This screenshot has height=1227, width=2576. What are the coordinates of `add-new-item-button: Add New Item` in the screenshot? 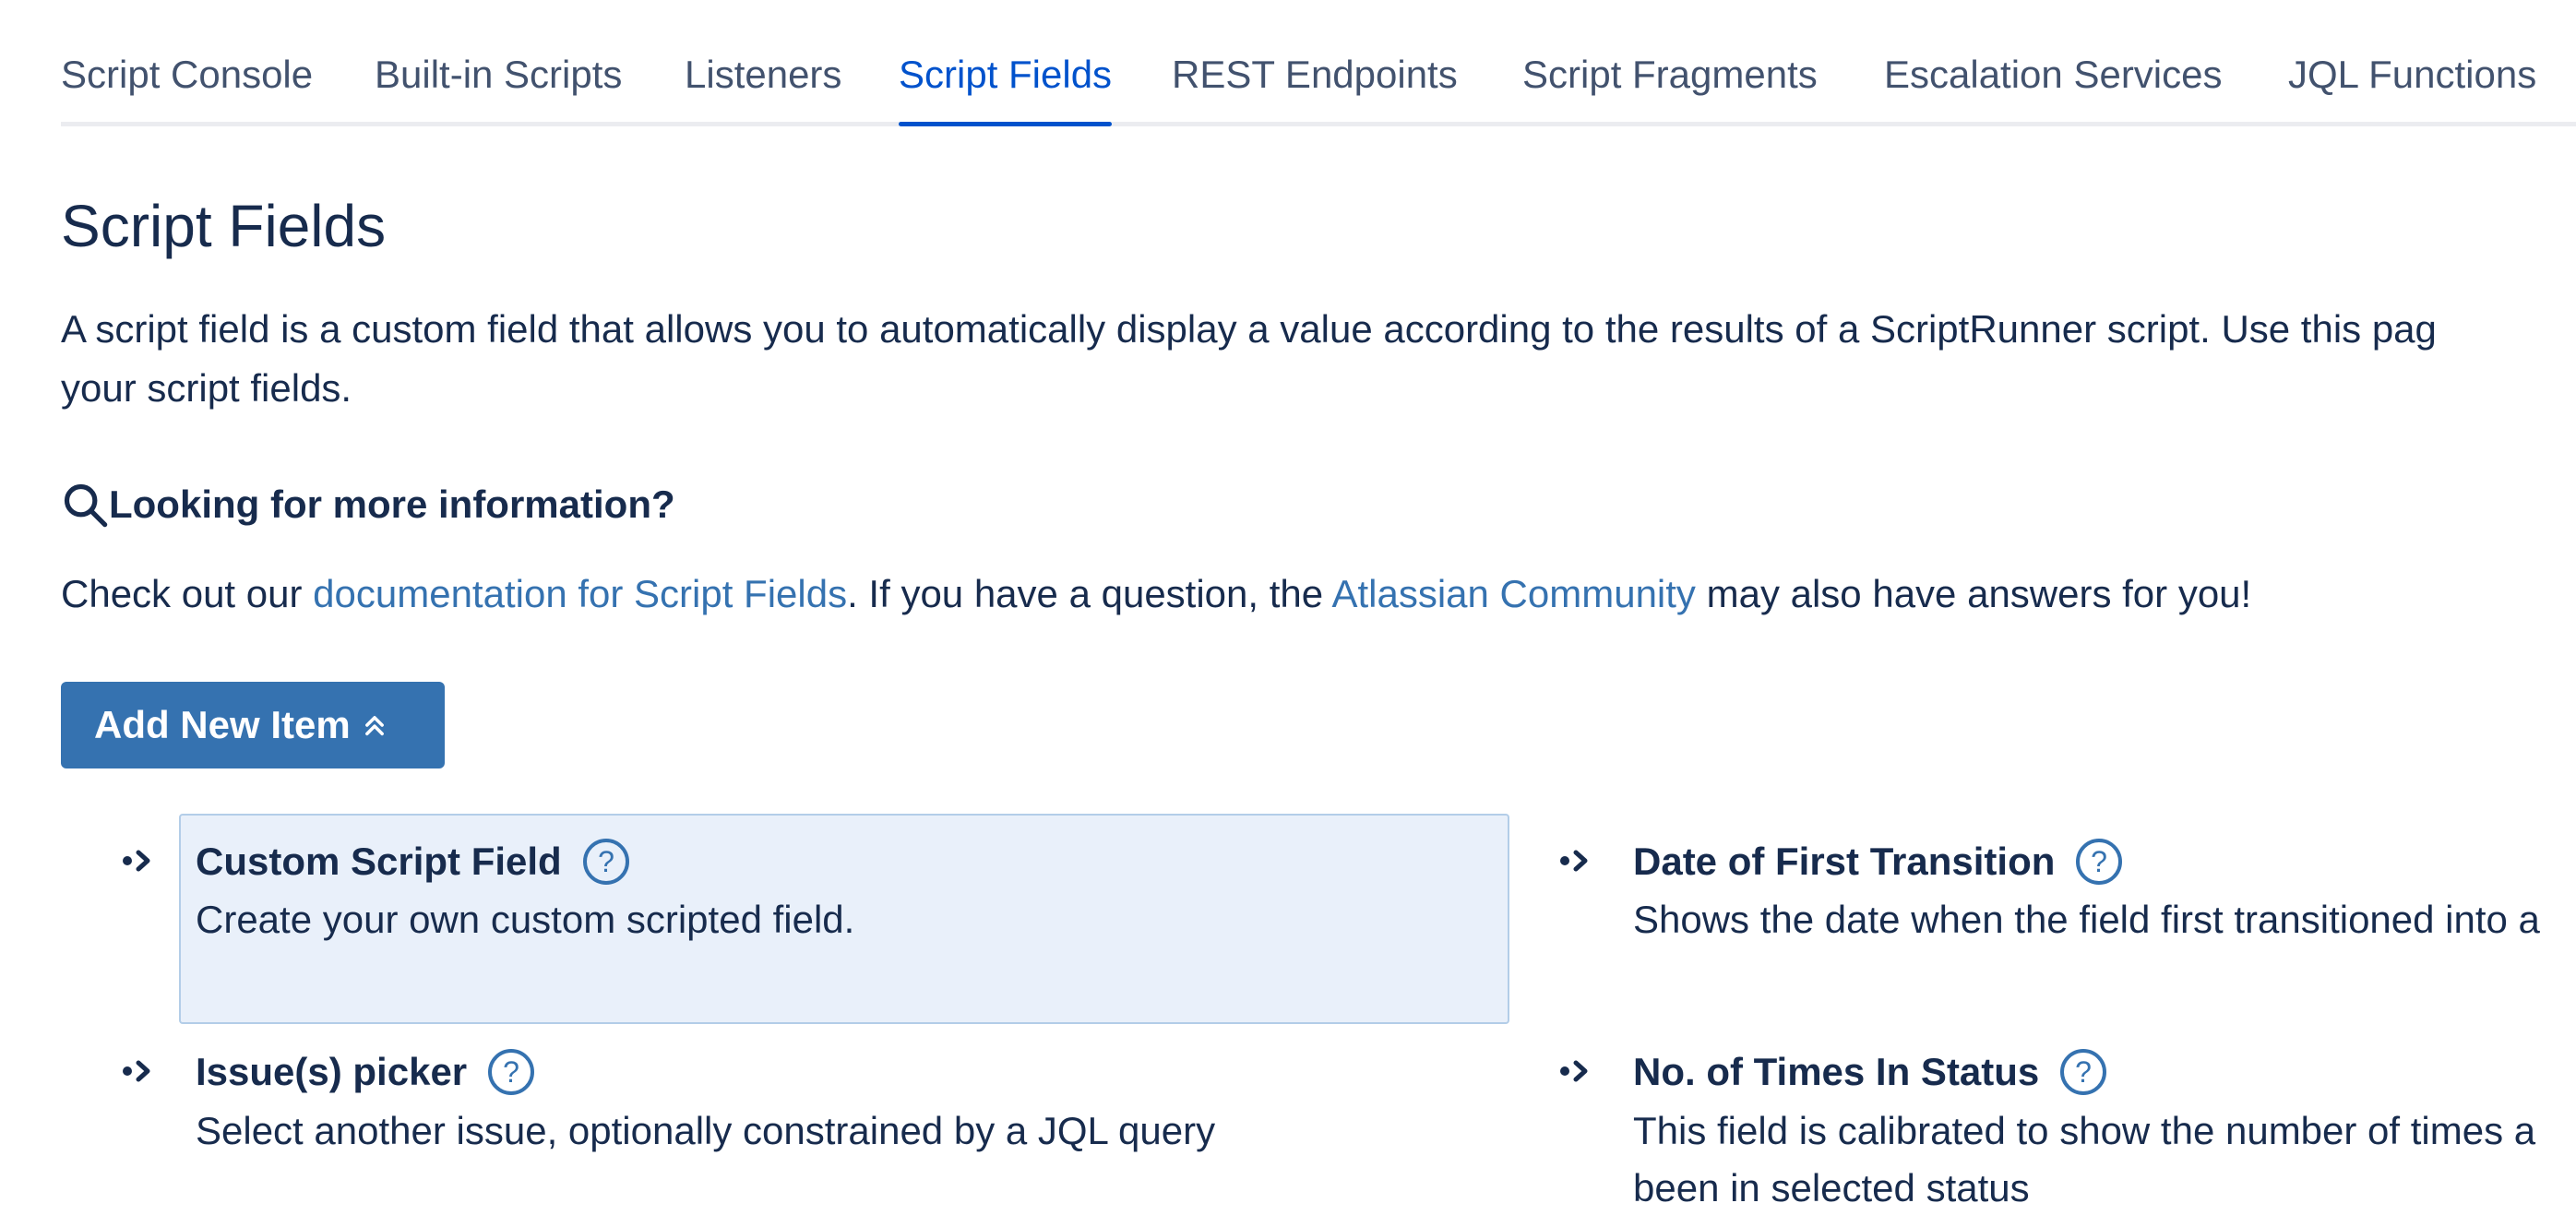 It's located at (253, 725).